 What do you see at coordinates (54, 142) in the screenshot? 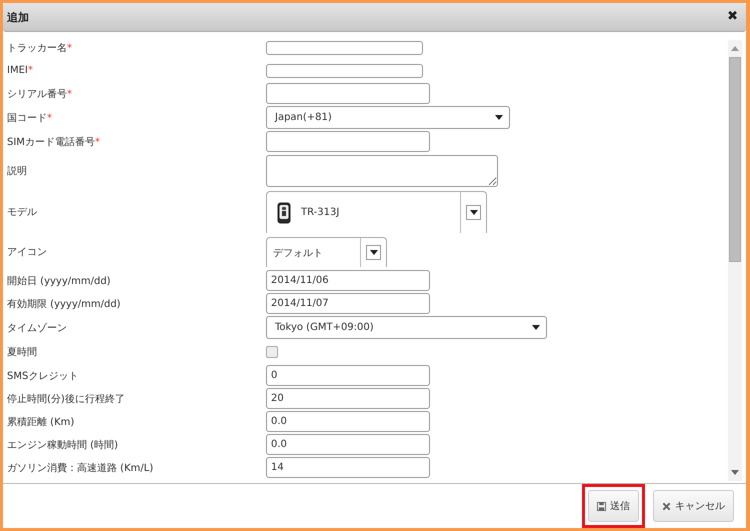
I see `field-label: SIMカード電話番号*` at bounding box center [54, 142].